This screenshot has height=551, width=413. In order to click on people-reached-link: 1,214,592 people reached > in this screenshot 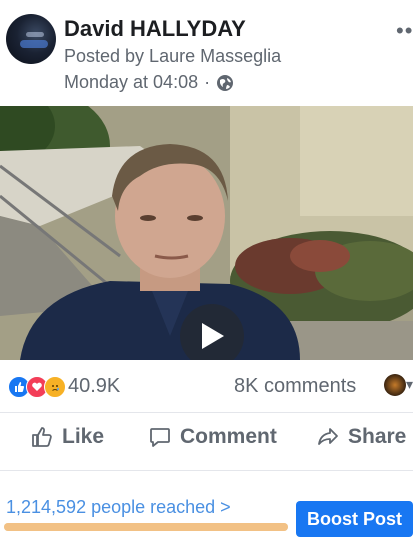, I will do `click(118, 507)`.